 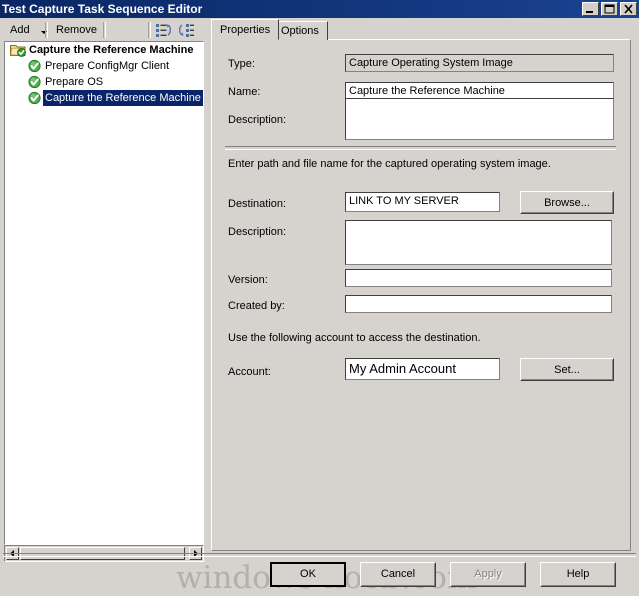 I want to click on description-top-input, so click(x=479, y=119).